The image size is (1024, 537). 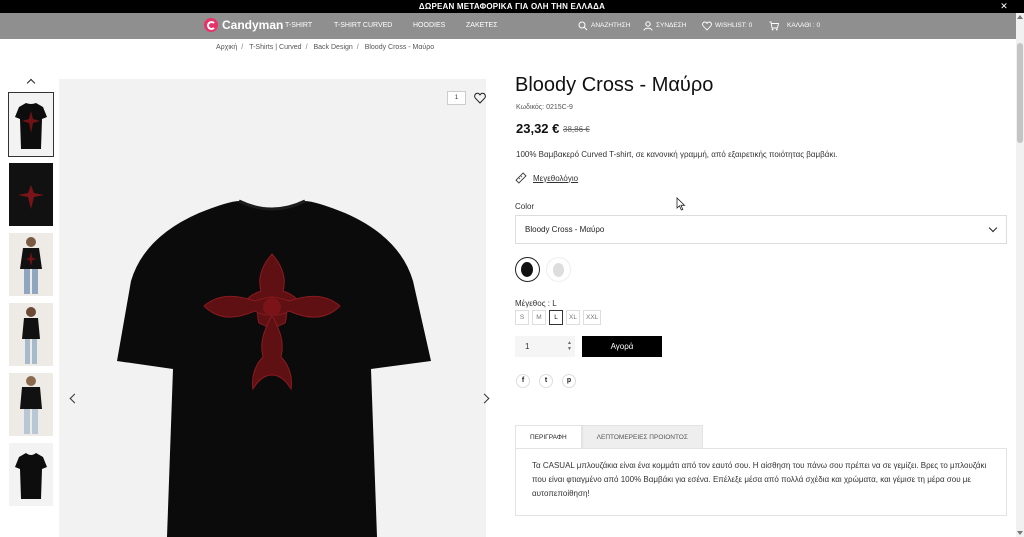 I want to click on product-tabs: ΠΕΡΙΓΡΑΦΗ ΛΕΠΤΟΜΕΡΕΙΕΣ ΠΡΟΙΟΝΤΟΣ, so click(x=609, y=437).